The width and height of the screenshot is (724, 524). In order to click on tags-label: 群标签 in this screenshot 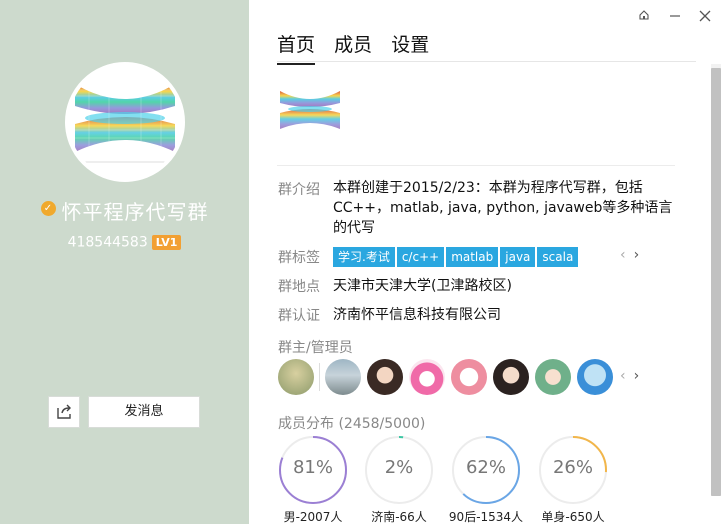, I will do `click(299, 258)`.